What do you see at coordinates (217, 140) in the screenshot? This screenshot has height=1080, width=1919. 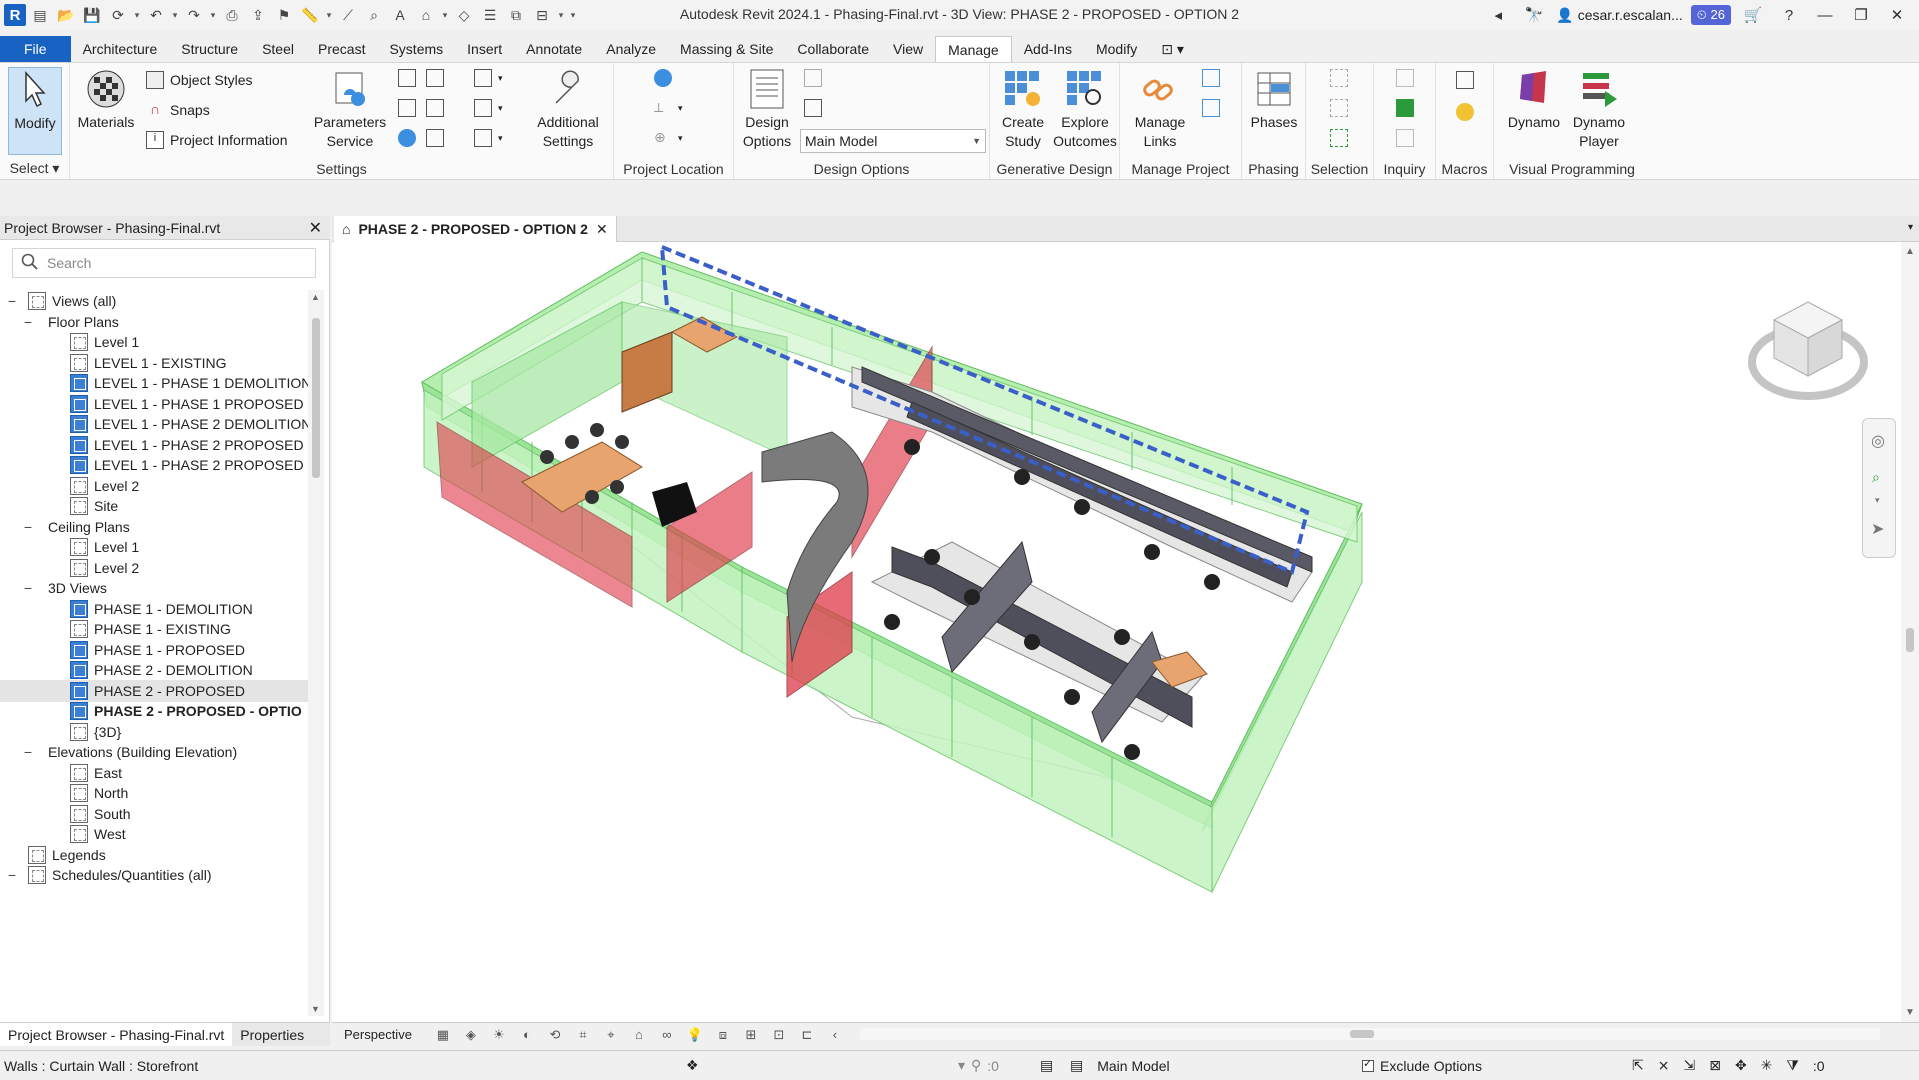 I see `project-info-button: i Project Information` at bounding box center [217, 140].